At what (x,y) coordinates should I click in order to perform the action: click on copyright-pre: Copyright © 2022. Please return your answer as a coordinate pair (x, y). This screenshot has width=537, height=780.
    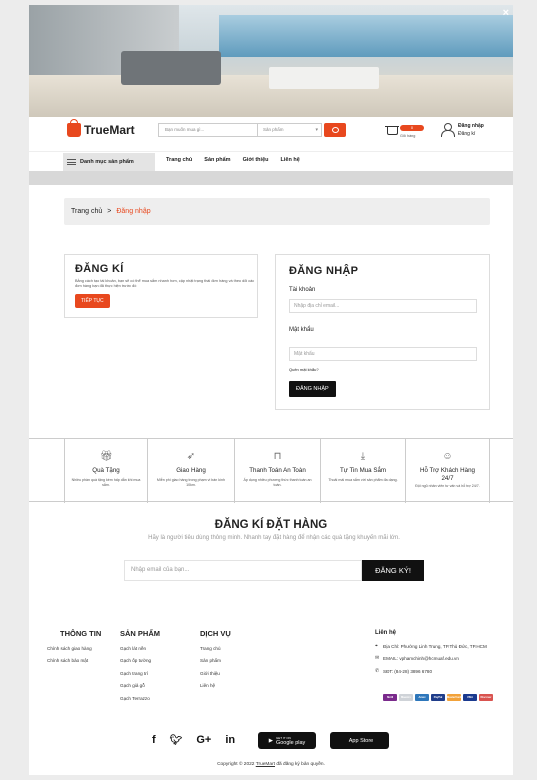
    Looking at the image, I should click on (236, 764).